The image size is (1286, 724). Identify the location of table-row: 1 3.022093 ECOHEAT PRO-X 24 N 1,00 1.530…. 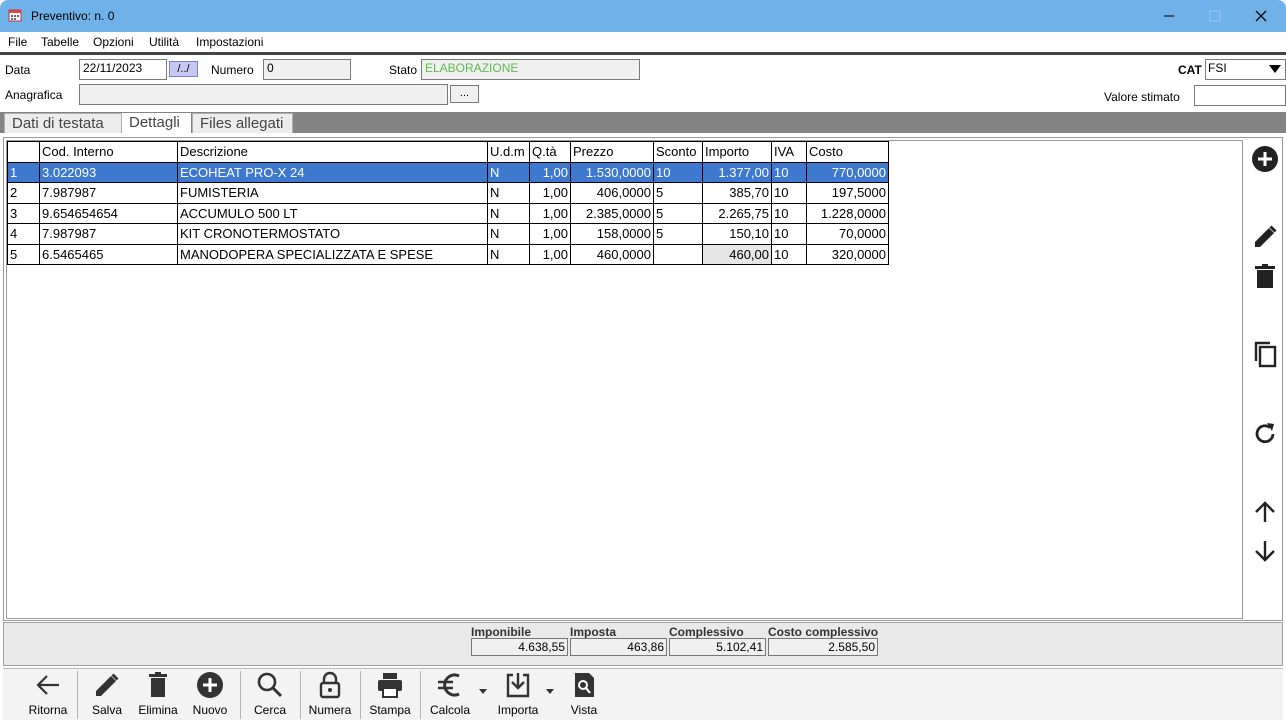
(448, 172).